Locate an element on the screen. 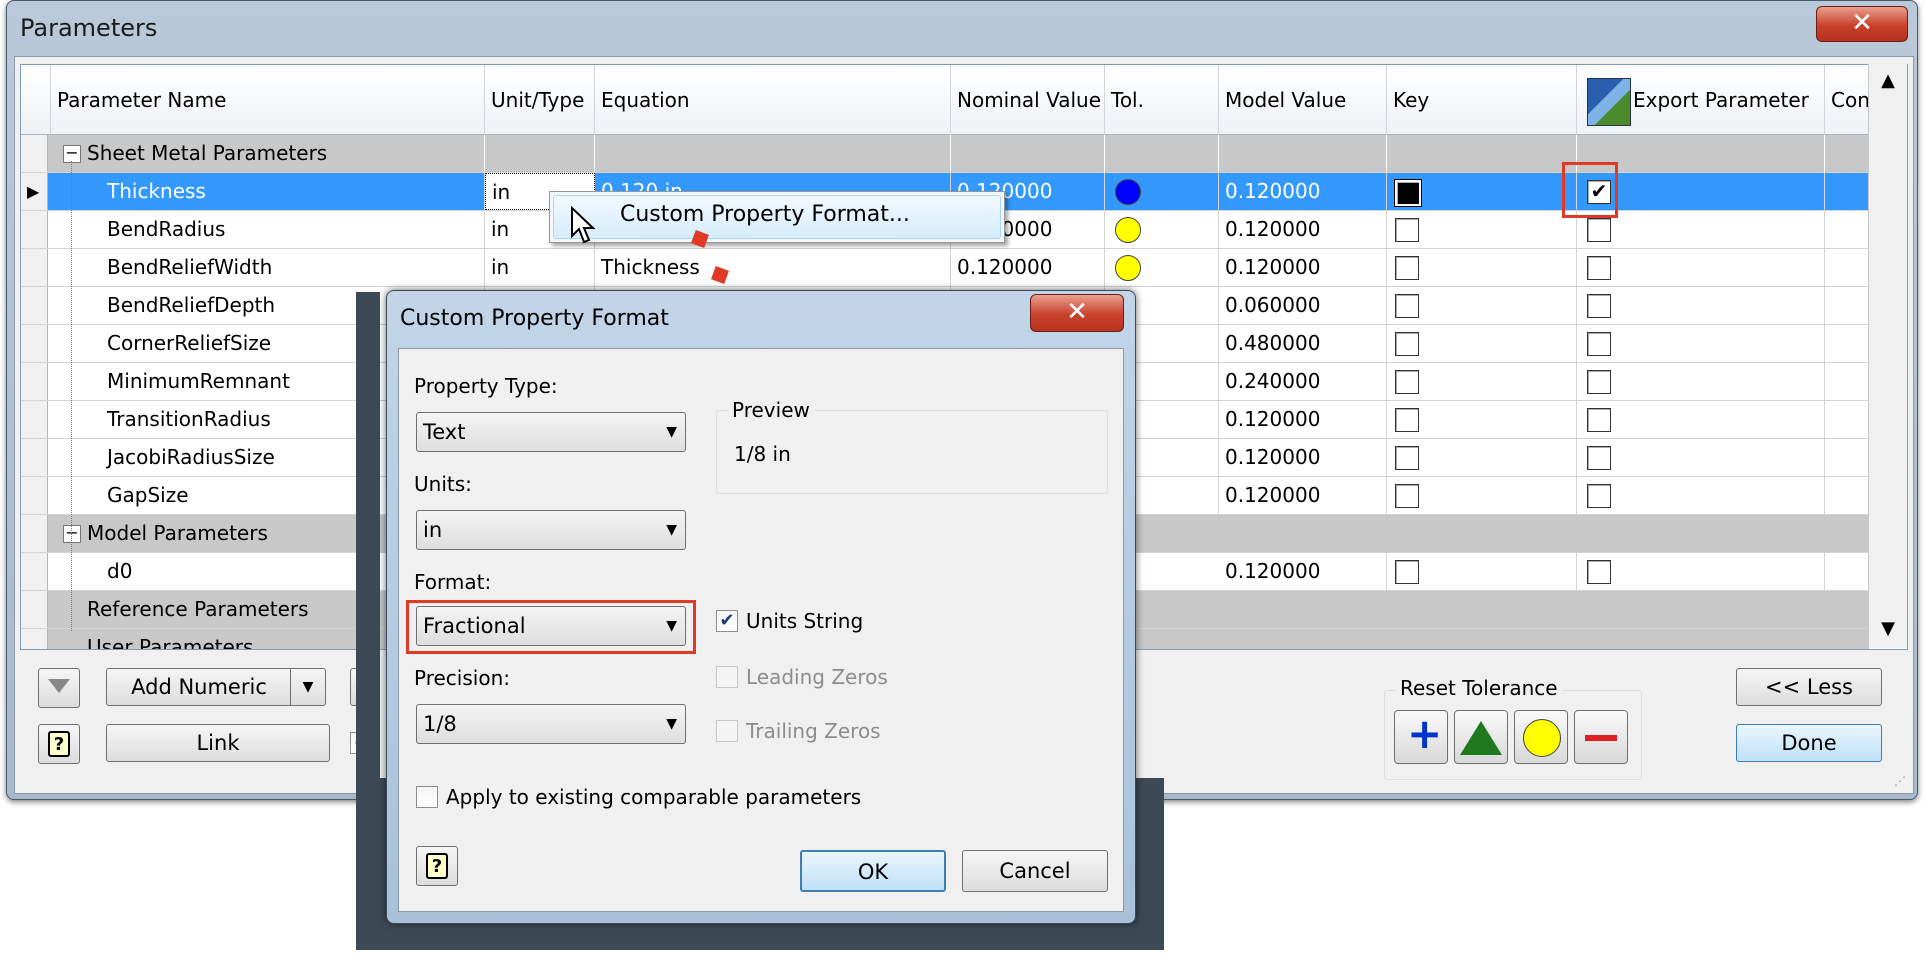 Image resolution: width=1926 pixels, height=967 pixels. export-parameter-label: Export Parameter is located at coordinates (1721, 100).